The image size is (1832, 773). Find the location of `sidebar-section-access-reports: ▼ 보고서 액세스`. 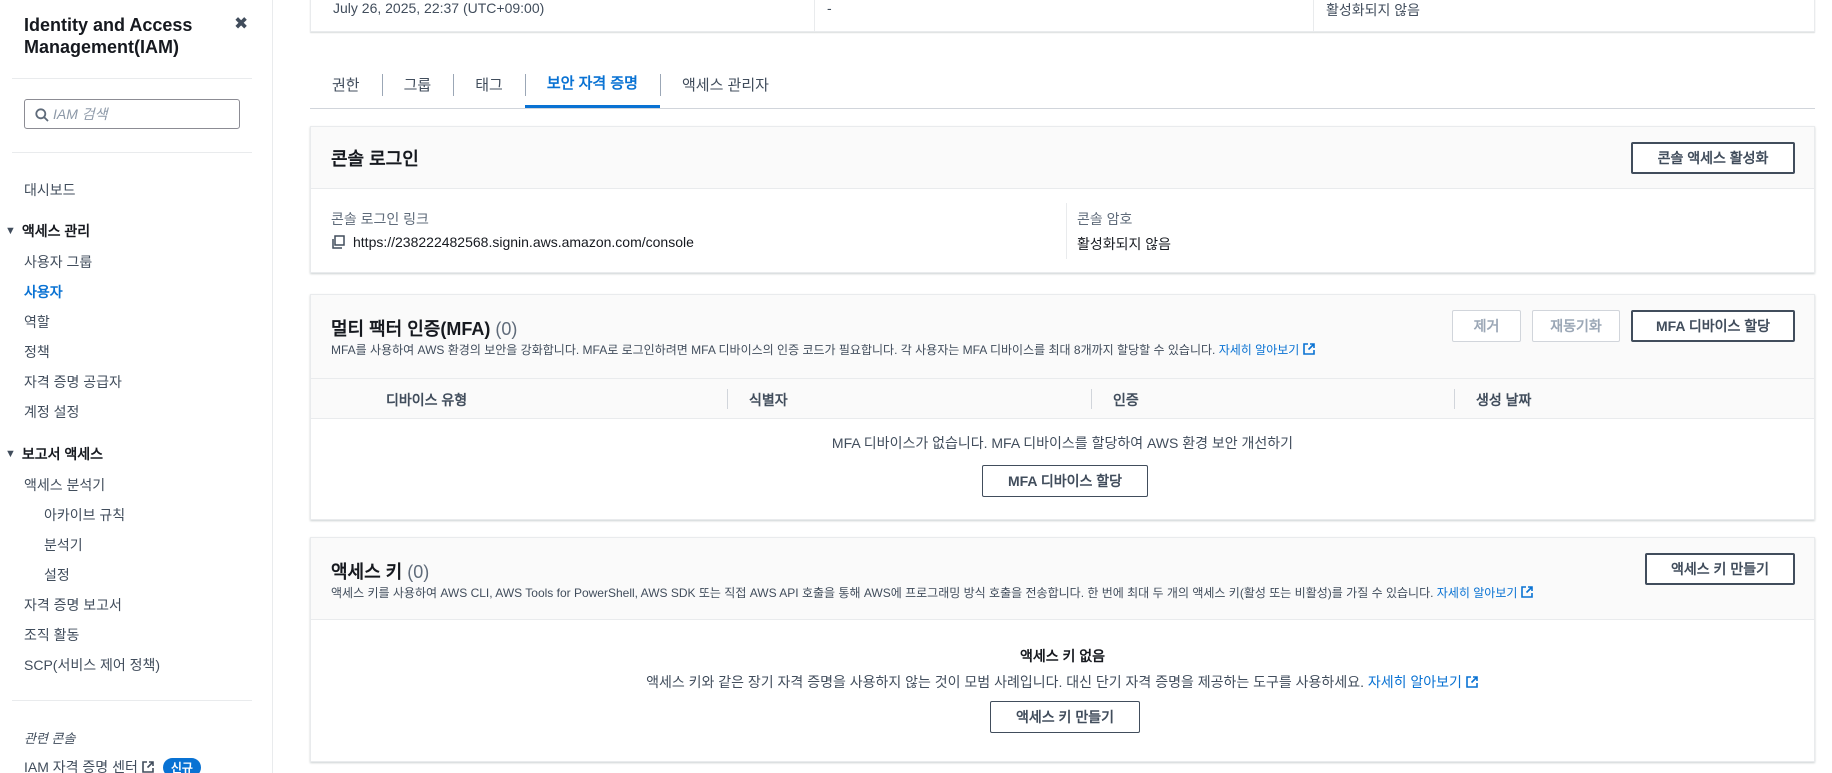

sidebar-section-access-reports: ▼ 보고서 액세스 is located at coordinates (54, 454).